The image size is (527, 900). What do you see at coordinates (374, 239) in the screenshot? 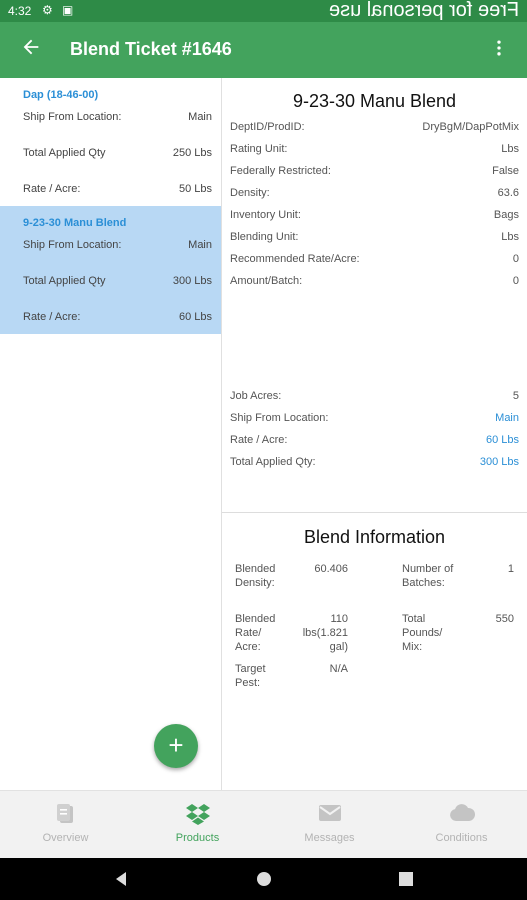
I see `detail-row: Blending Unit: Lbs` at bounding box center [374, 239].